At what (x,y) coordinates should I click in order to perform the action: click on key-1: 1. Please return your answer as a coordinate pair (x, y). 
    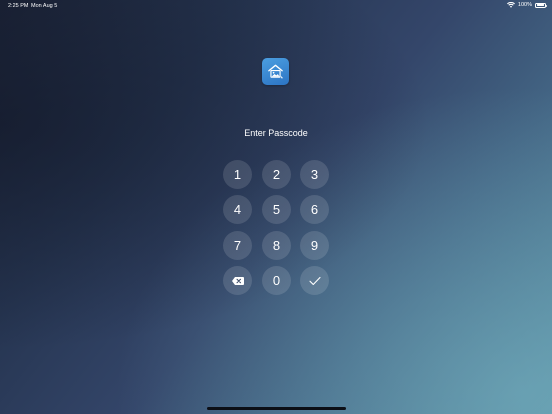
    Looking at the image, I should click on (237, 174).